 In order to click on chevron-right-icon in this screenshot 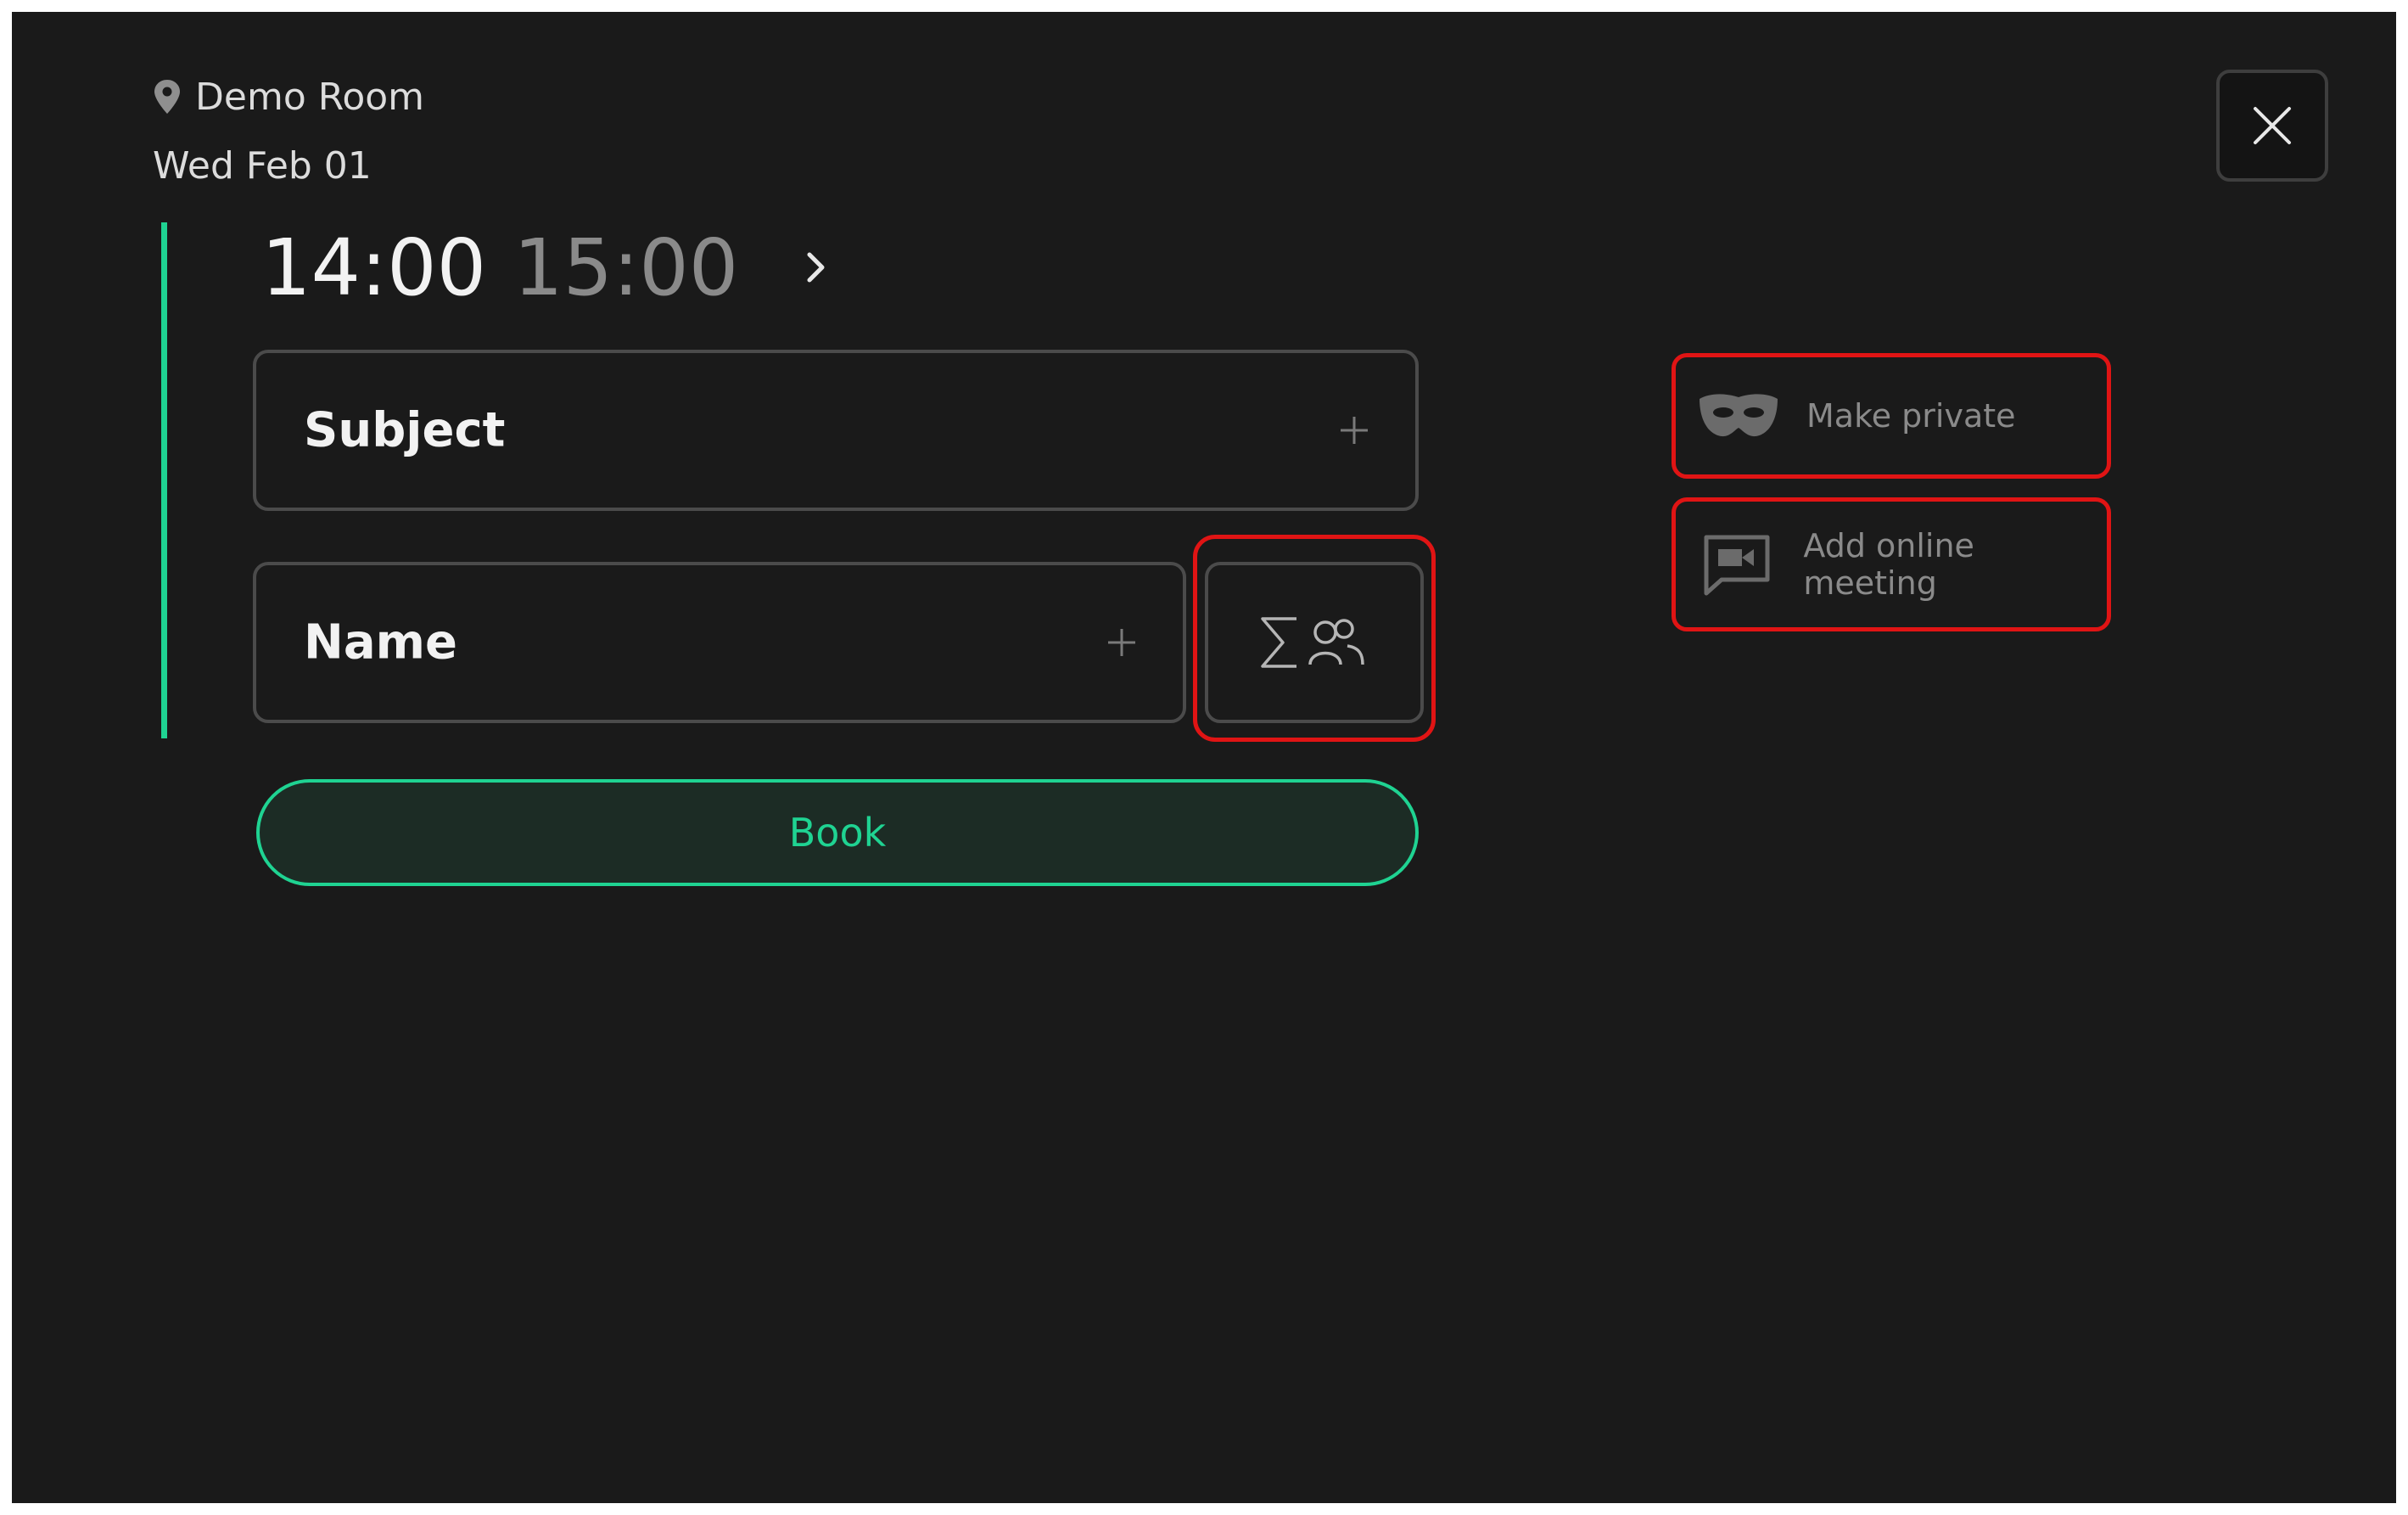, I will do `click(816, 267)`.